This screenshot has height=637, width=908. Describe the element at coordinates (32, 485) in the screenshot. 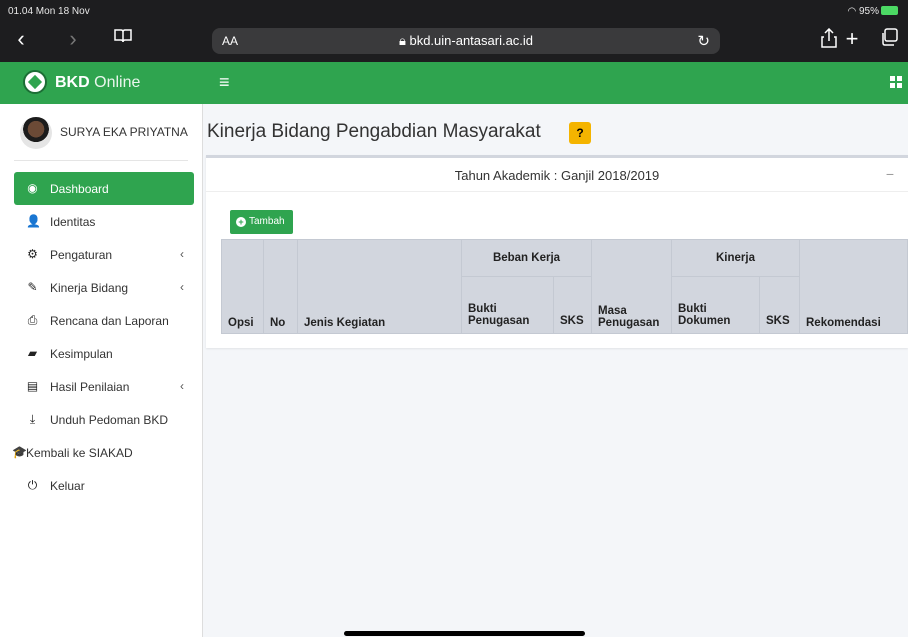

I see `power-icon: ⏻` at that location.